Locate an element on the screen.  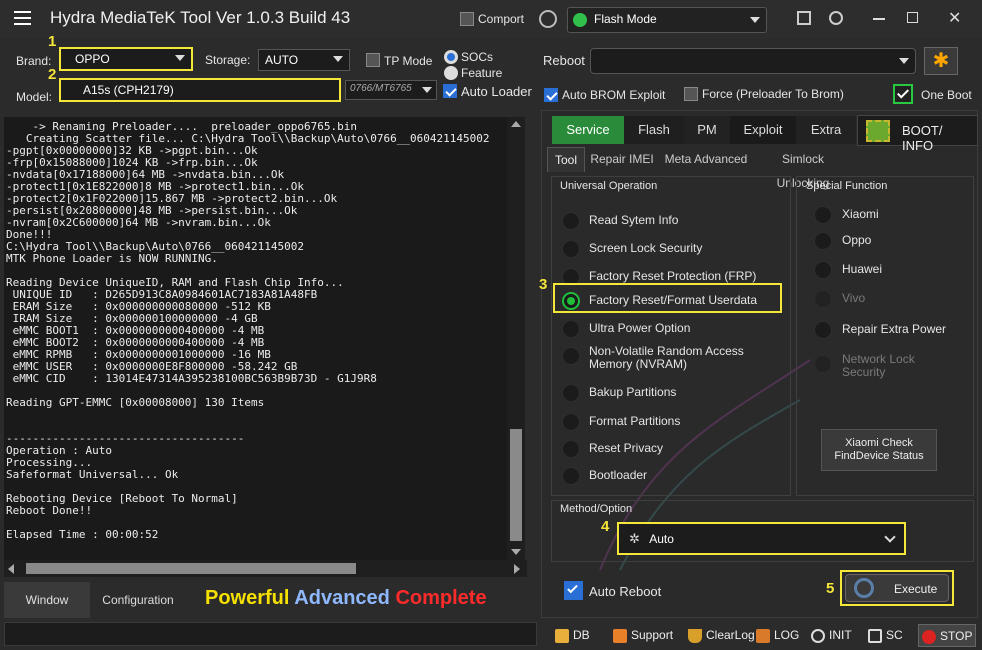
reboot-label: Reboot is located at coordinates (564, 60).